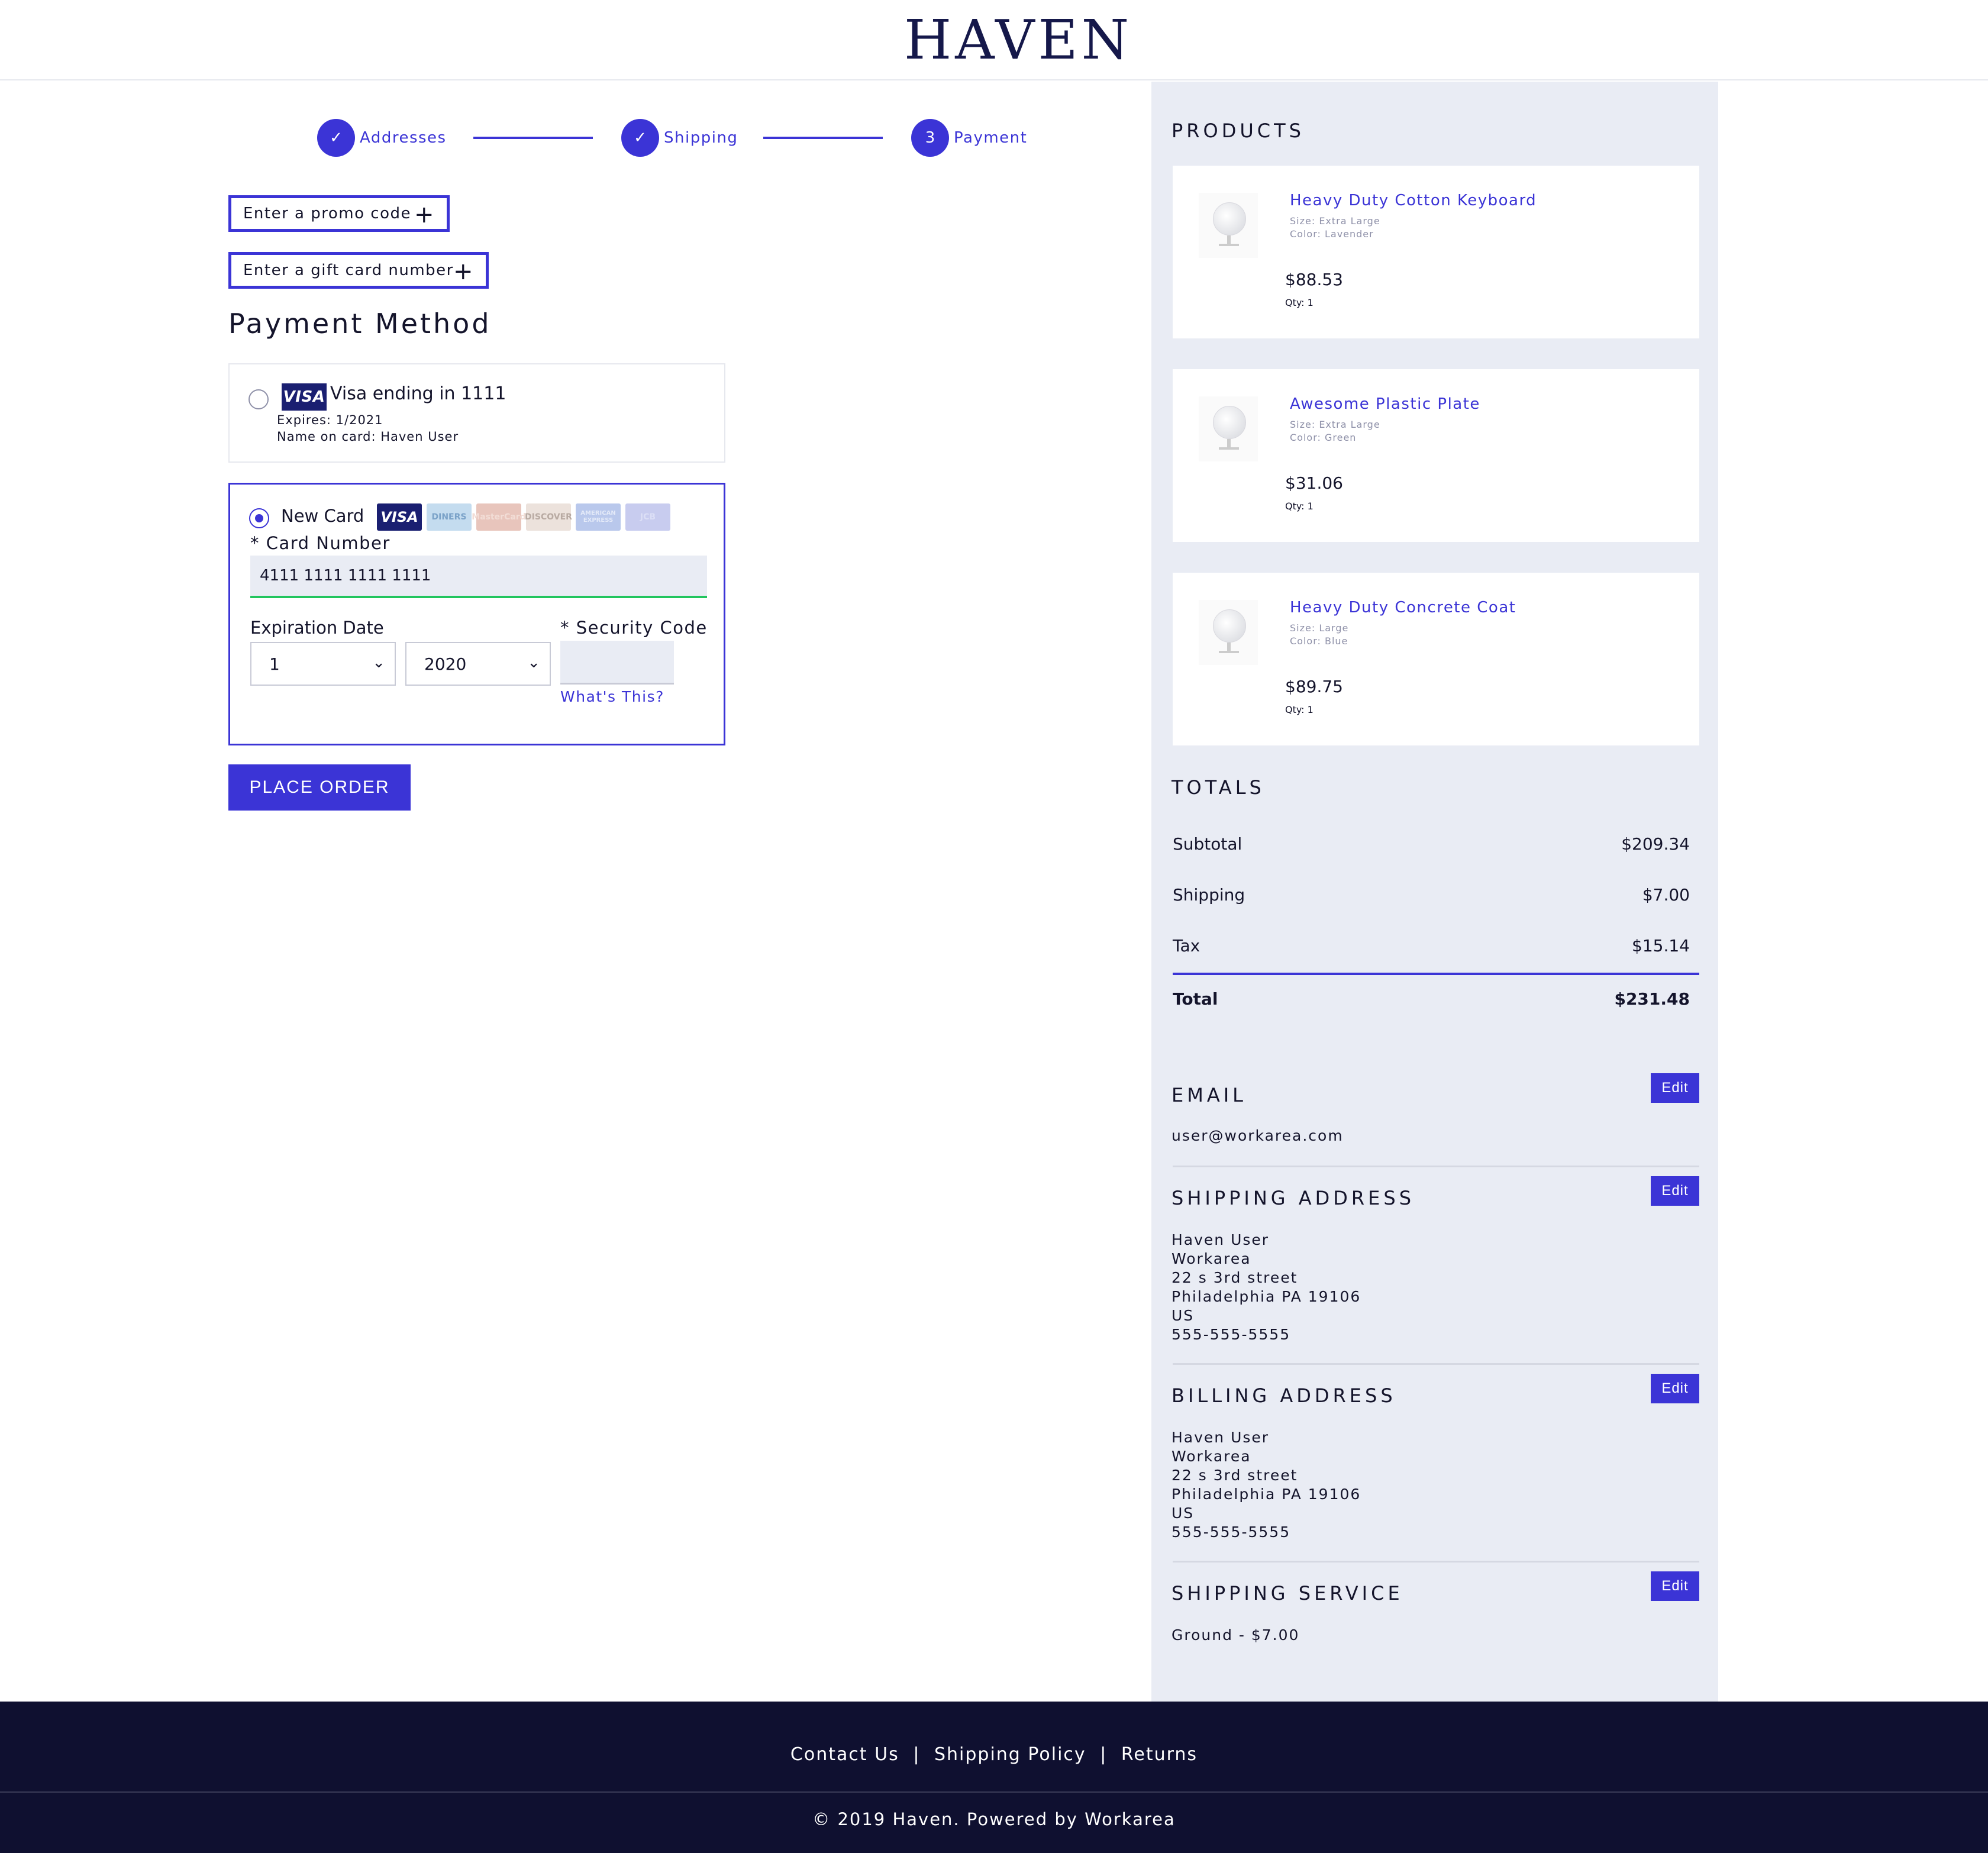 This screenshot has width=1988, height=1853. What do you see at coordinates (418, 393) in the screenshot?
I see `saved-card-title: Visa ending in 1111` at bounding box center [418, 393].